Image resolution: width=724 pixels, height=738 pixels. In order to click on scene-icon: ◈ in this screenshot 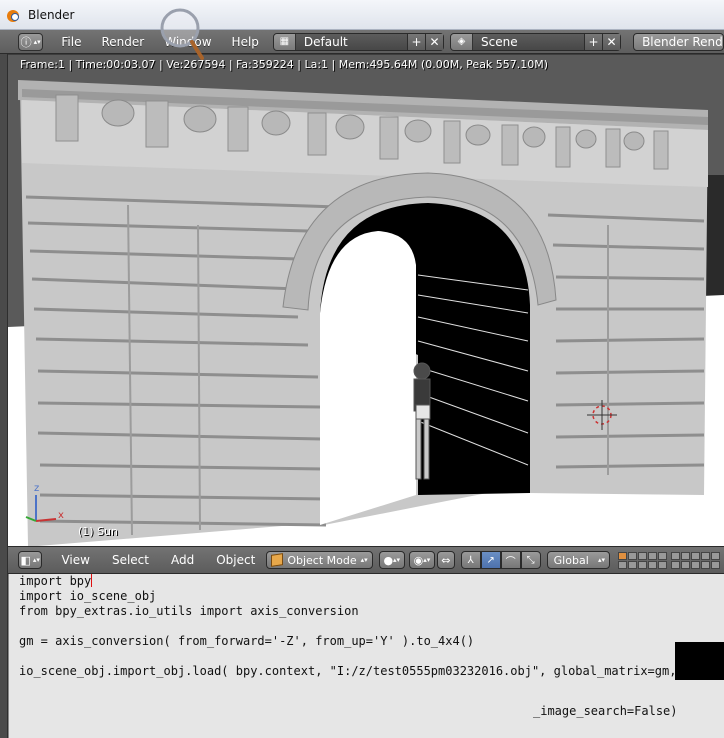, I will do `click(461, 41)`.